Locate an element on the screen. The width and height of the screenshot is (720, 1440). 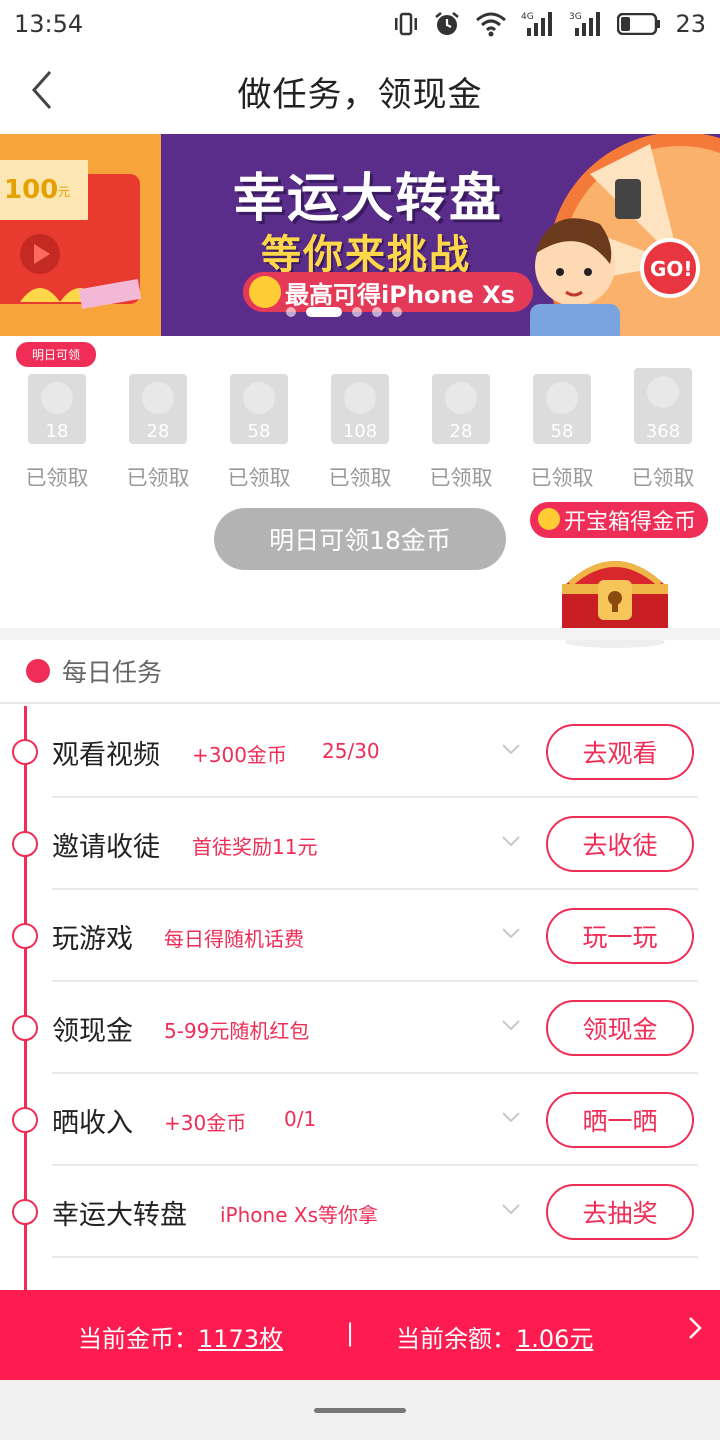
task-reward: 每日得随机话费 is located at coordinates (234, 939).